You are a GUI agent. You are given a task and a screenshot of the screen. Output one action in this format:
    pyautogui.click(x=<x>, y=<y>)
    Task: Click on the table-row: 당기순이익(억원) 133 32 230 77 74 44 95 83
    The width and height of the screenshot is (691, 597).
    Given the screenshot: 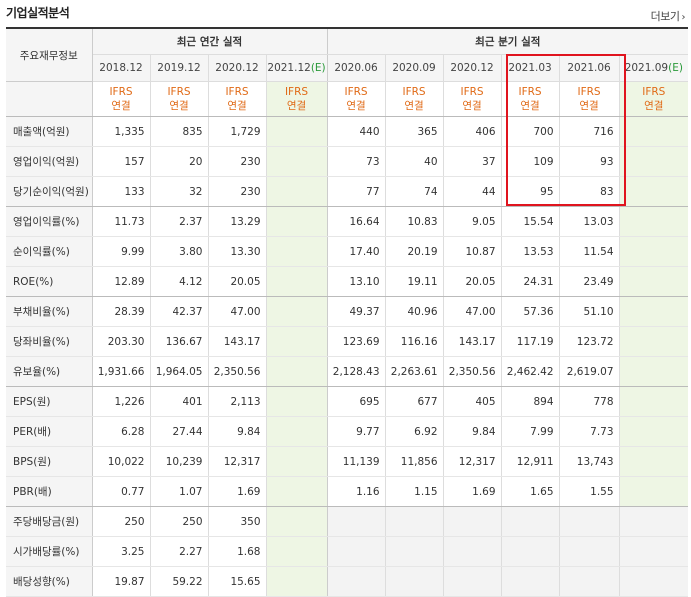 What is the action you would take?
    pyautogui.click(x=347, y=191)
    